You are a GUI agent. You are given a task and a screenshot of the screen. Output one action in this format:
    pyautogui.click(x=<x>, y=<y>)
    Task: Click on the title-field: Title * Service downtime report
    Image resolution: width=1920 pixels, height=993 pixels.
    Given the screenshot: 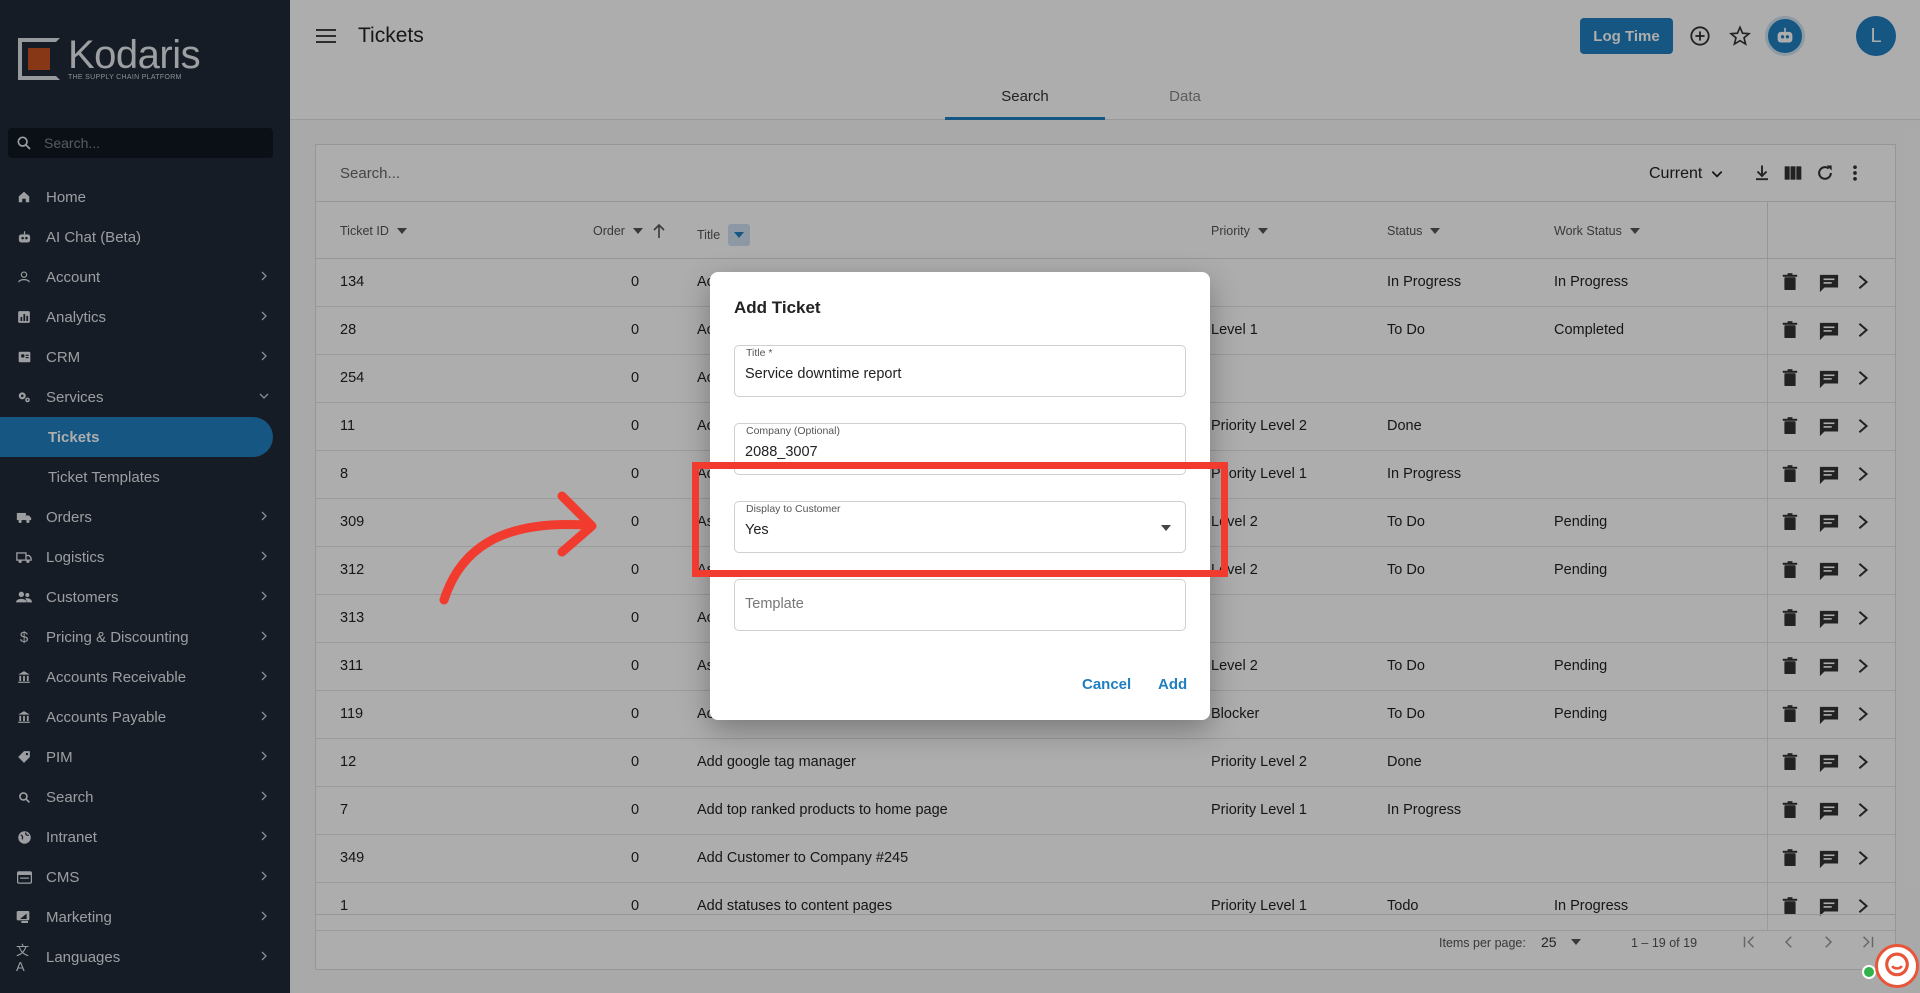 What is the action you would take?
    pyautogui.click(x=960, y=371)
    